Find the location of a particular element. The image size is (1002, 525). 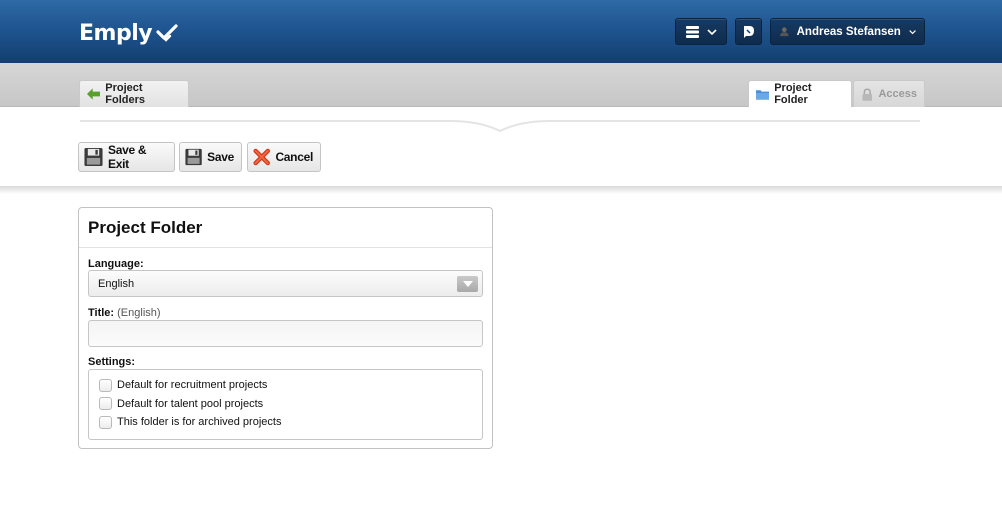

panel-title: Project Folder is located at coordinates (145, 227).